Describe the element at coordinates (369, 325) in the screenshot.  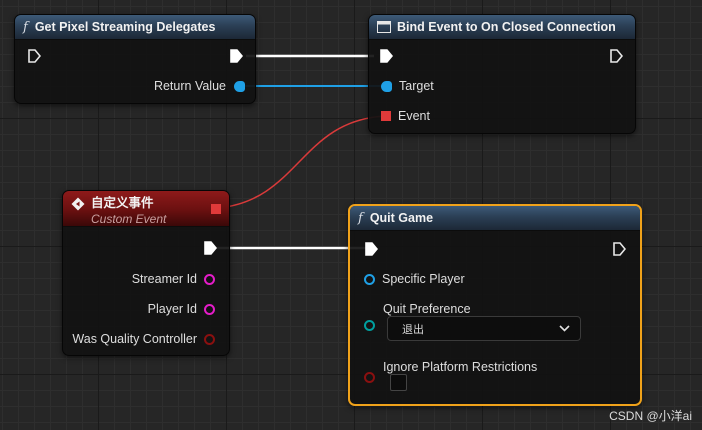
I see `enum-pin-icon` at that location.